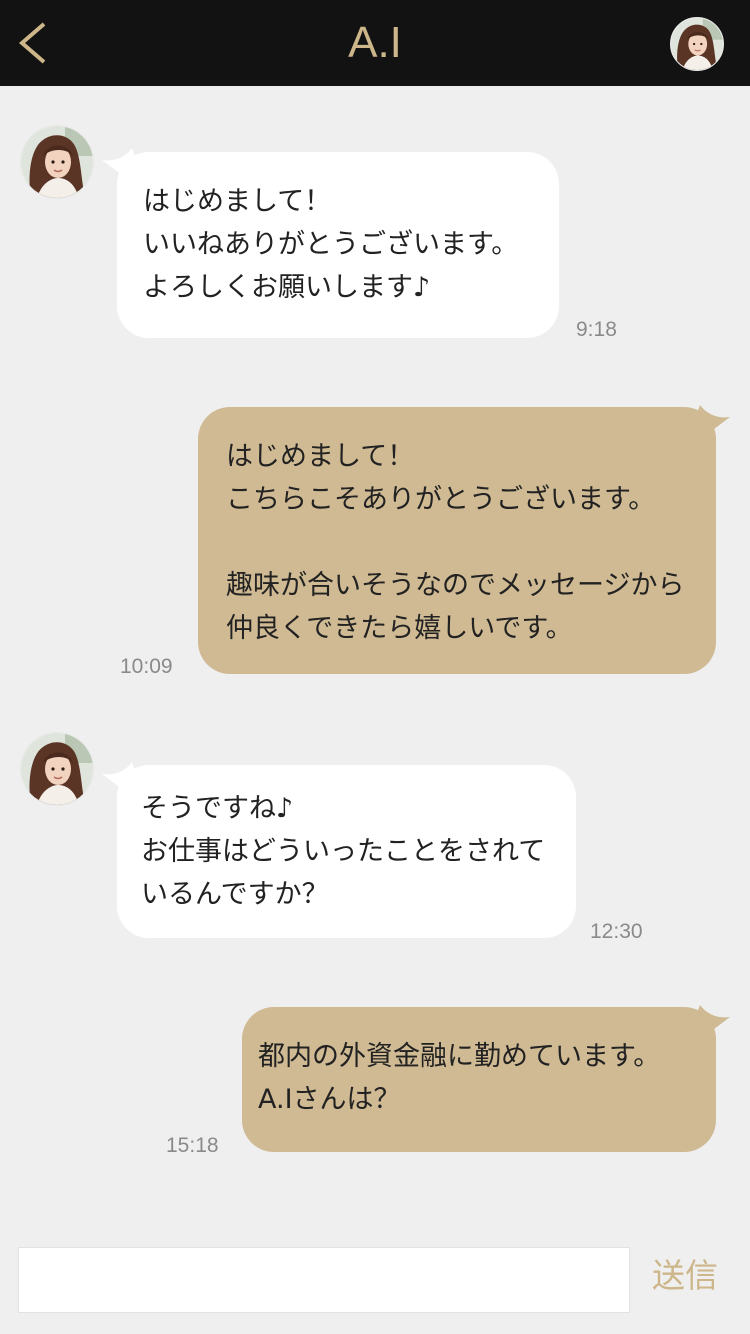  Describe the element at coordinates (338, 245) in the screenshot. I see `message-bubble-incoming: はじめまして！ いいねありがとうございます。 よろしくお願いします♪` at that location.